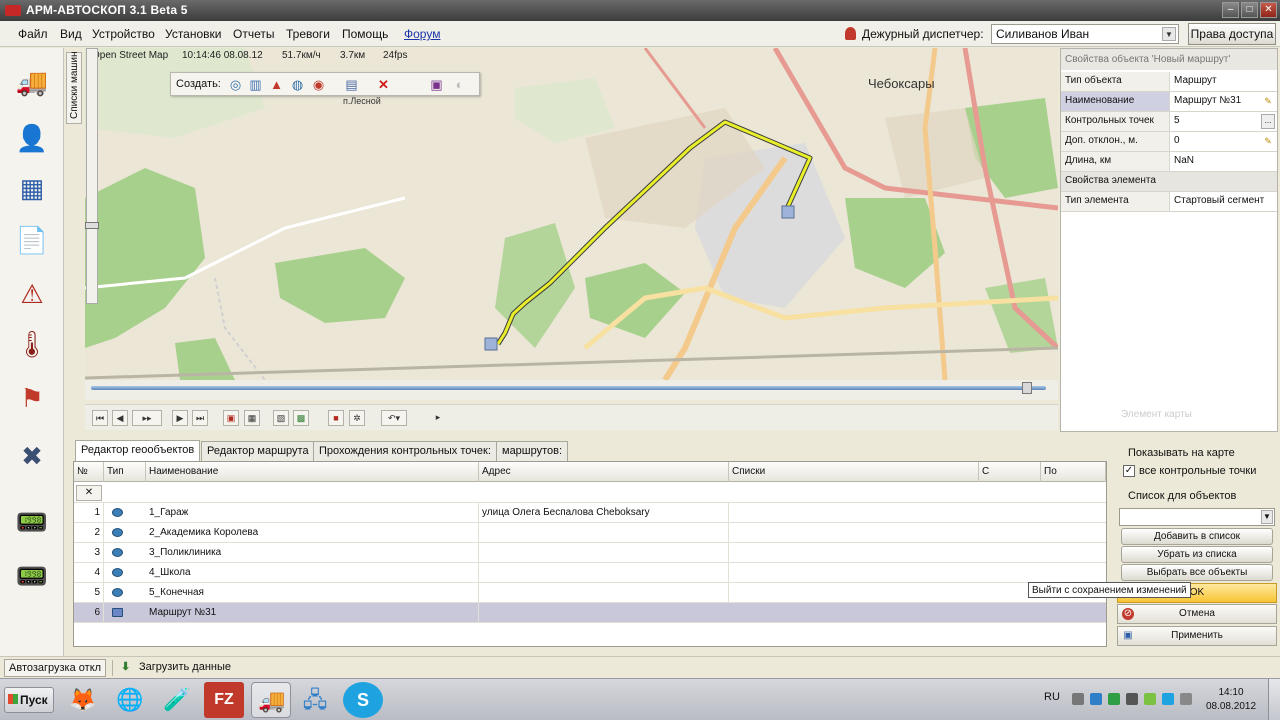  I want to click on access-rights-button: Права доступа, so click(1232, 34).